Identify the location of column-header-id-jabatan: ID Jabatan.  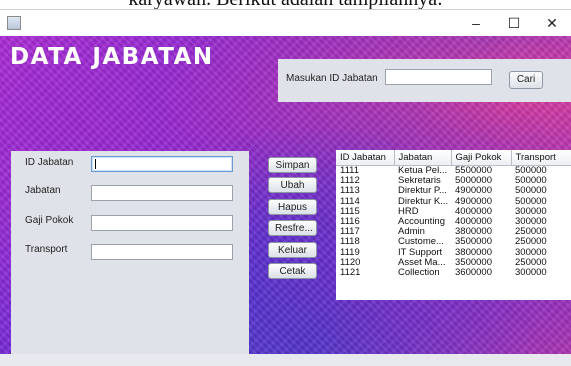
(365, 158).